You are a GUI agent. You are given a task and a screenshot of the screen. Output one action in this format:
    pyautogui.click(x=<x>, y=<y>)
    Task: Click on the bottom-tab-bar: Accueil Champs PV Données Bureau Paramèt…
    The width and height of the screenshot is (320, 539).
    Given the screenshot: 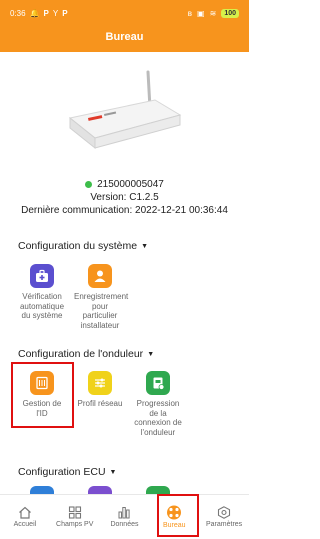 What is the action you would take?
    pyautogui.click(x=124, y=516)
    